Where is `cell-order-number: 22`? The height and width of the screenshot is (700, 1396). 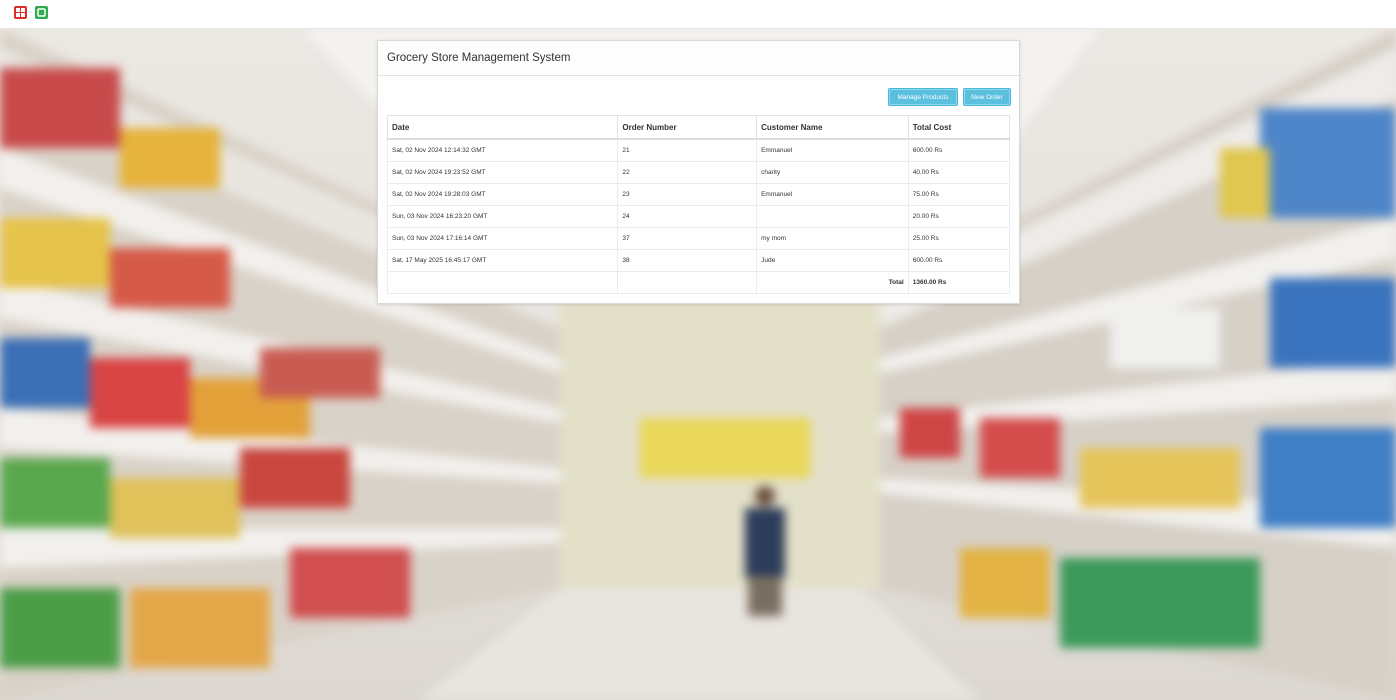 cell-order-number: 22 is located at coordinates (687, 172).